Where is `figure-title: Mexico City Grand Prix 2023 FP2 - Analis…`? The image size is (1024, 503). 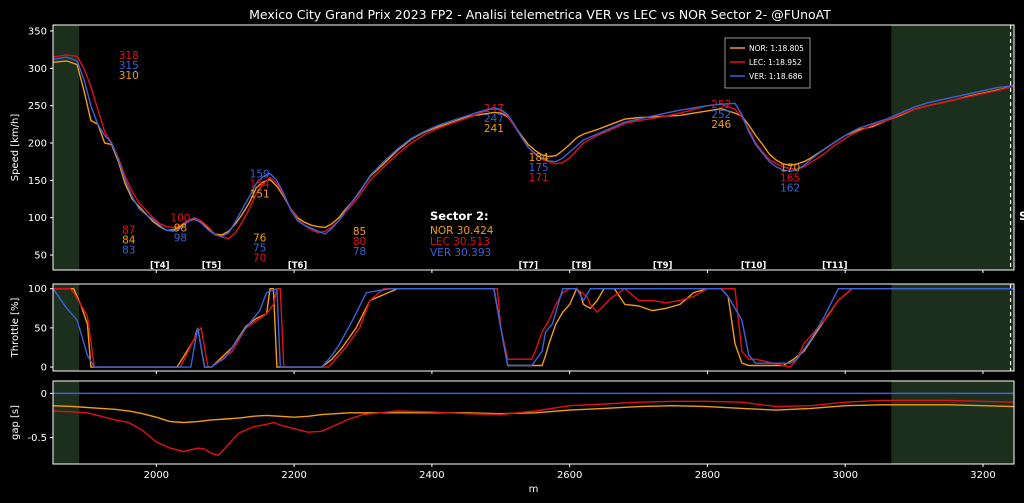
figure-title: Mexico City Grand Prix 2023 FP2 - Analis… is located at coordinates (540, 14).